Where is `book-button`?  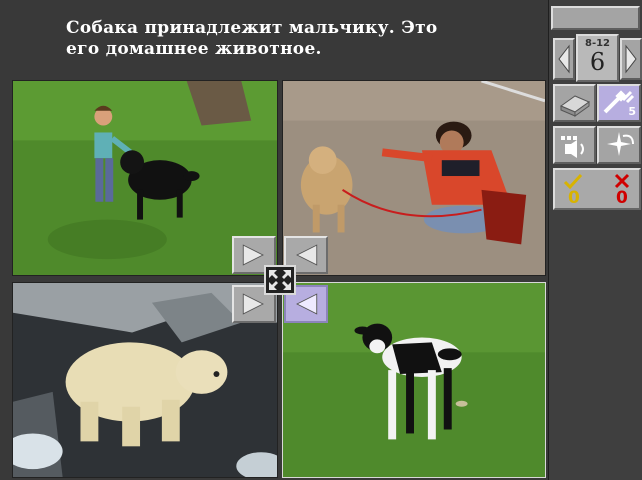 book-button is located at coordinates (574, 103).